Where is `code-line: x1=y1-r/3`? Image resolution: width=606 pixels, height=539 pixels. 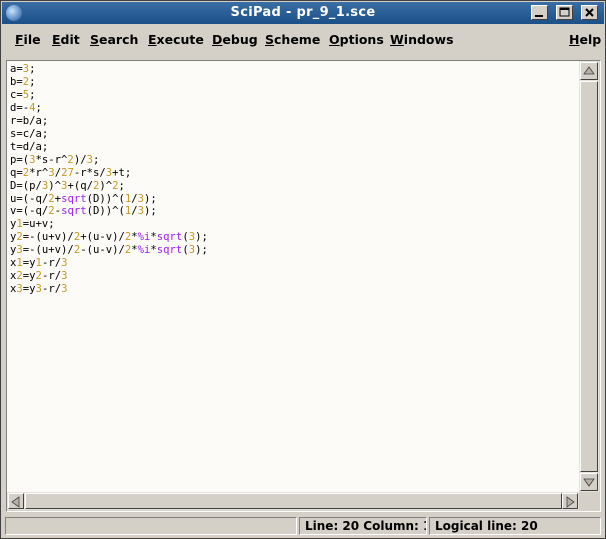 code-line: x1=y1-r/3 is located at coordinates (38, 263).